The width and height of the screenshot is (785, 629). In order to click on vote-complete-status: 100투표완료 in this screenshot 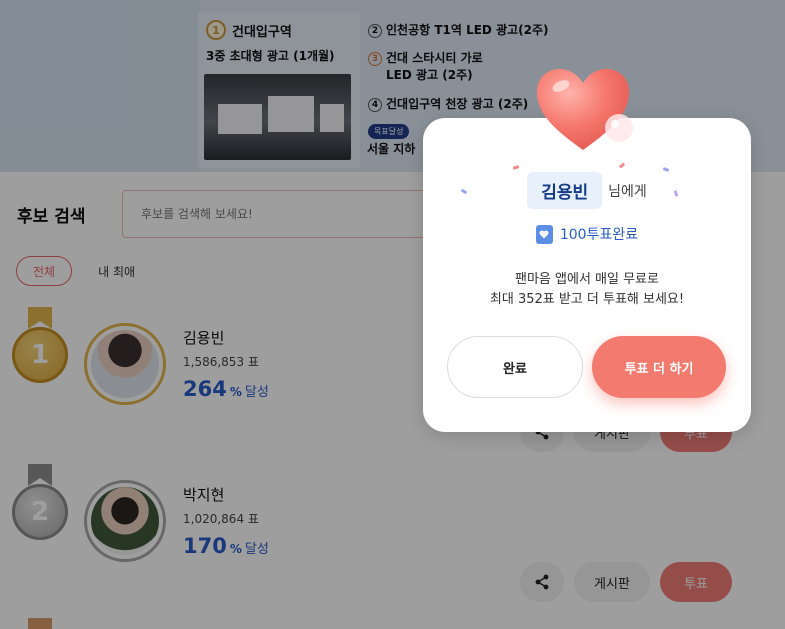, I will do `click(587, 234)`.